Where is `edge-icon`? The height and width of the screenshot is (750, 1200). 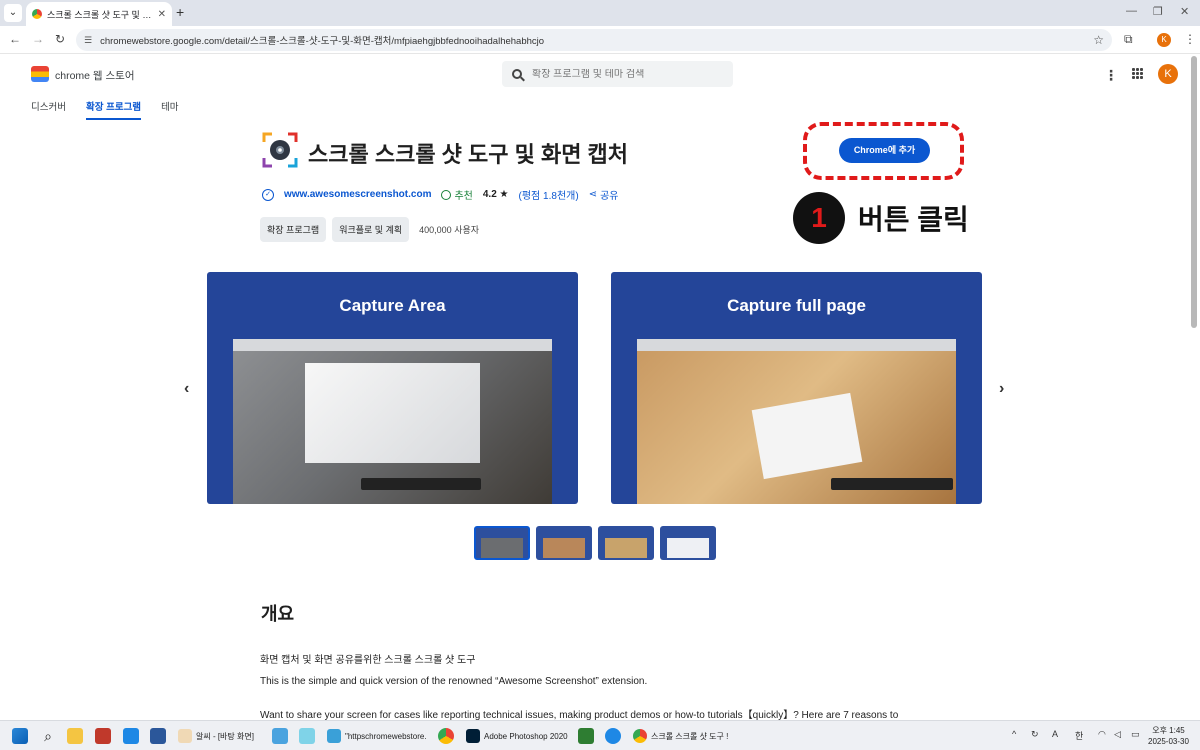
edge-icon is located at coordinates (613, 736).